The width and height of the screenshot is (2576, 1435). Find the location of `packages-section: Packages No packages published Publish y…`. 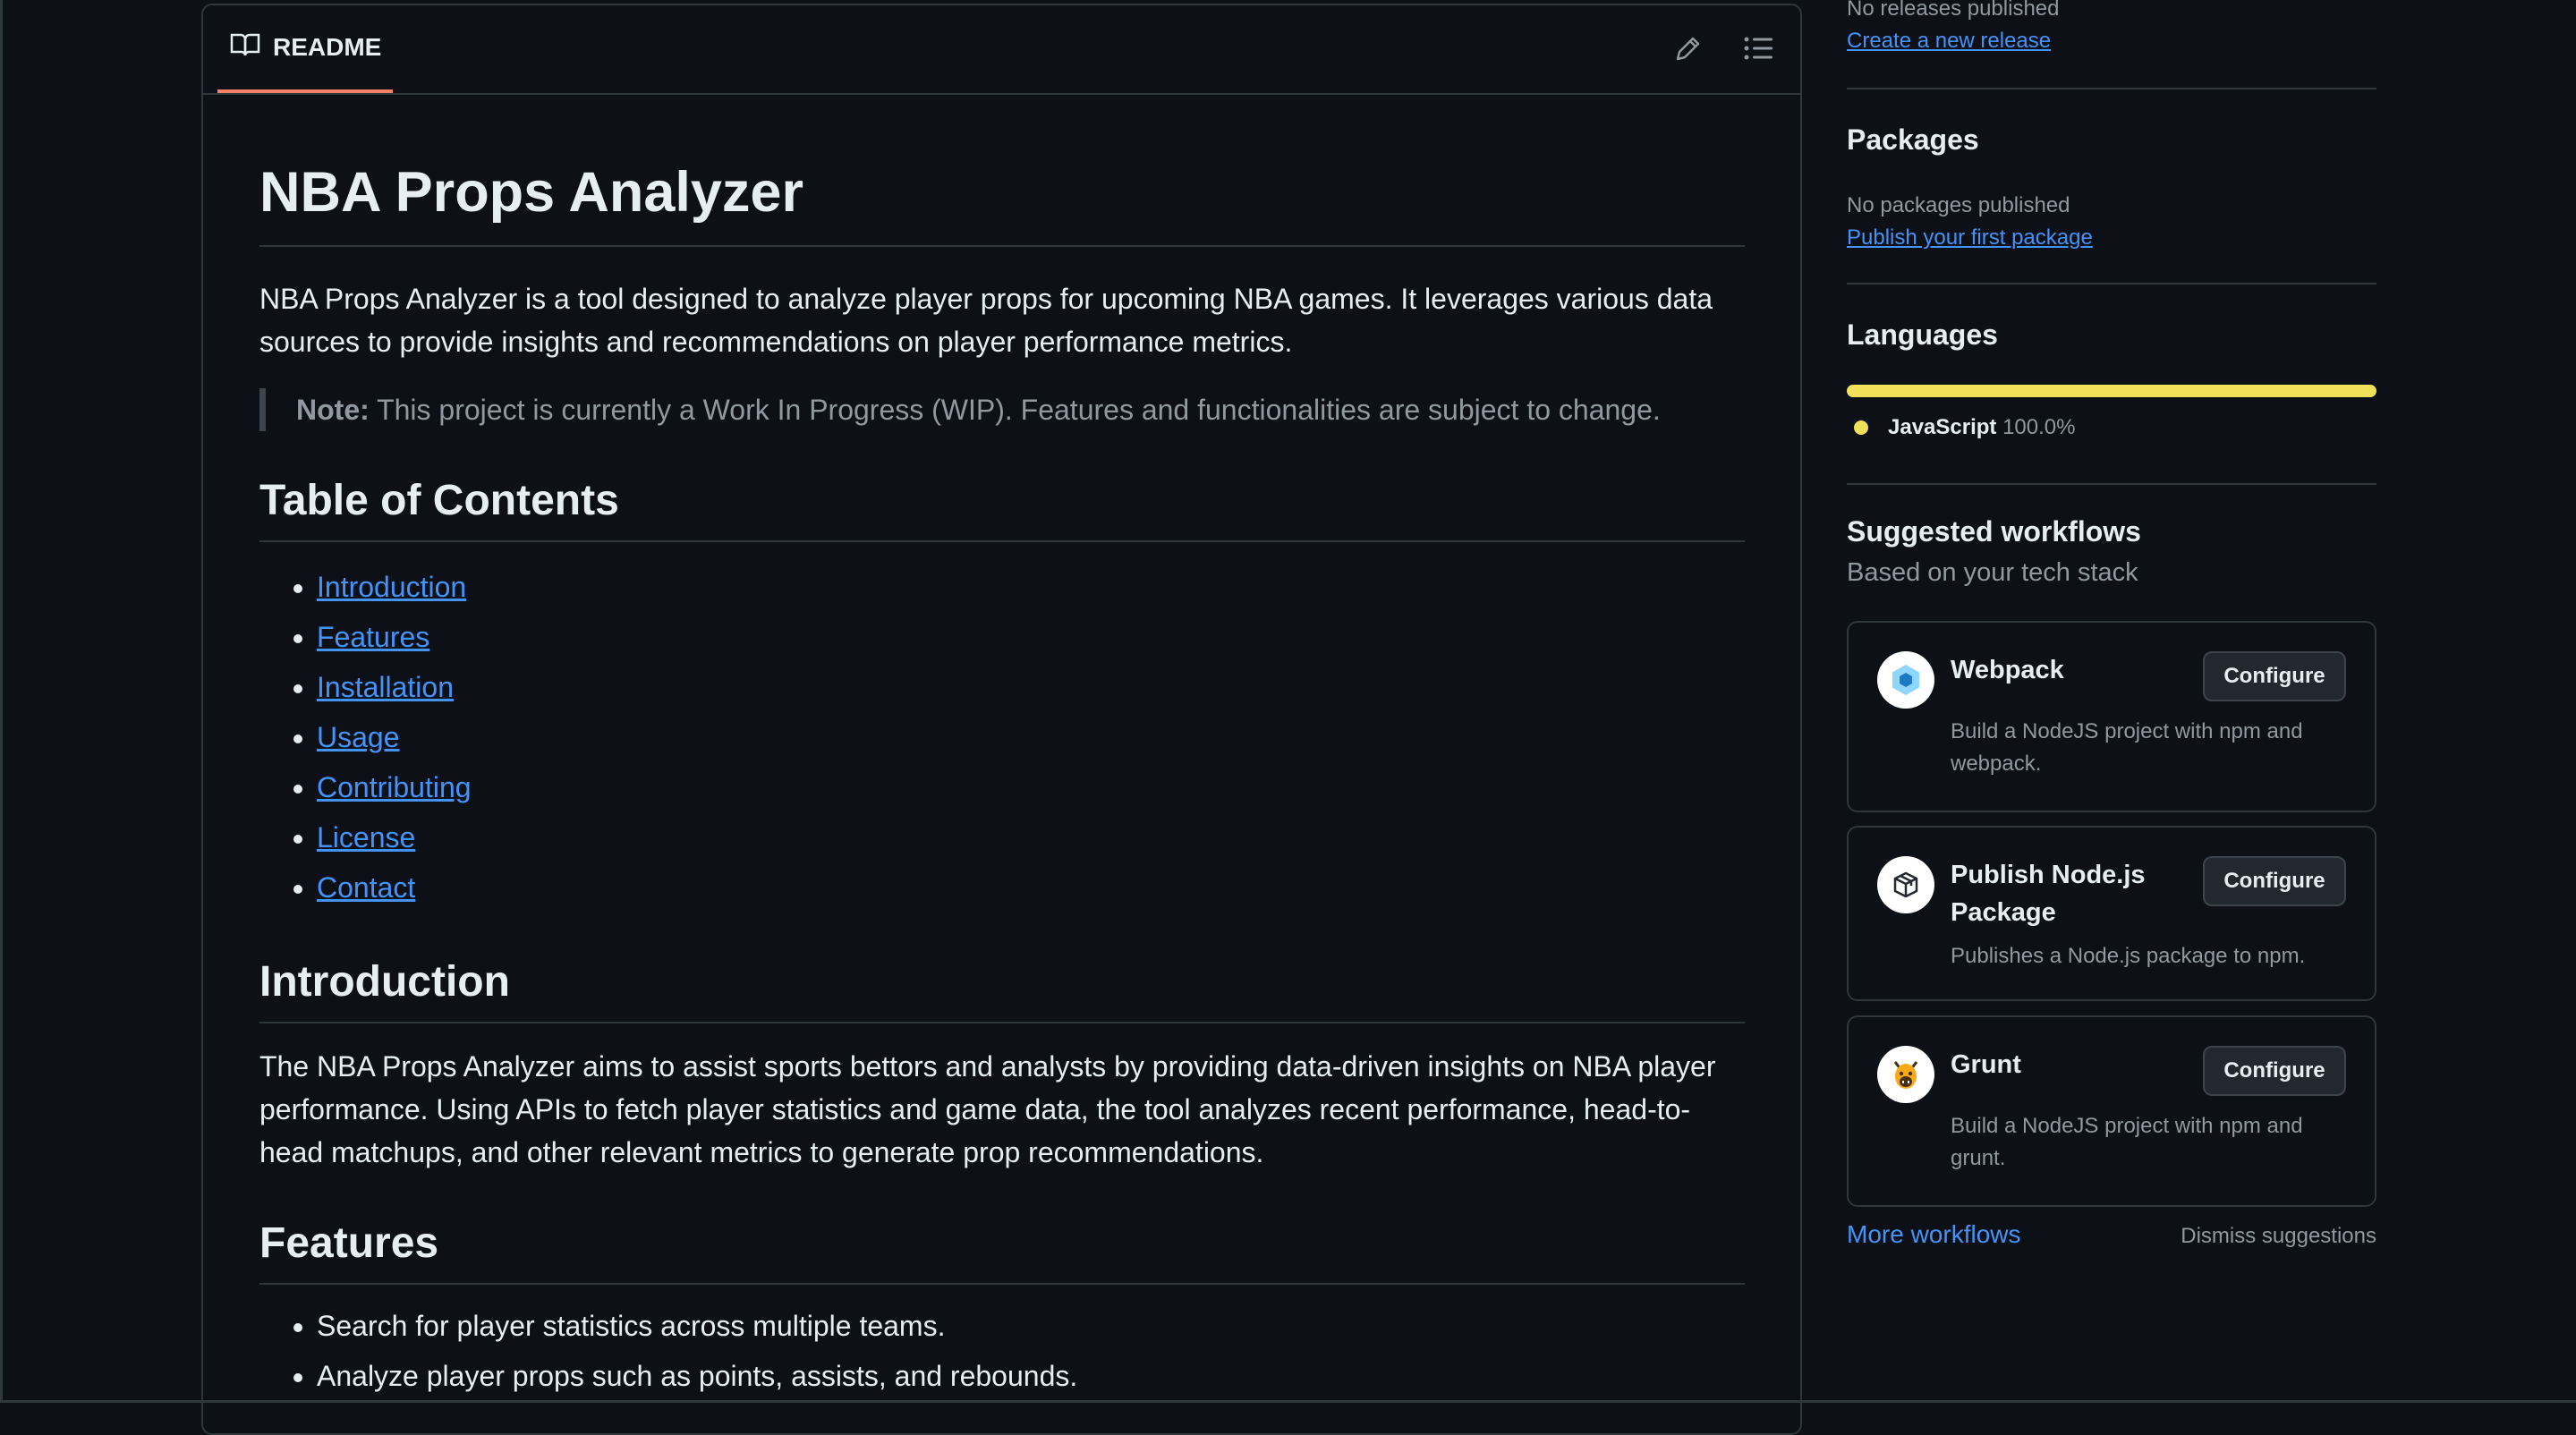

packages-section: Packages No packages published Publish y… is located at coordinates (2111, 186).